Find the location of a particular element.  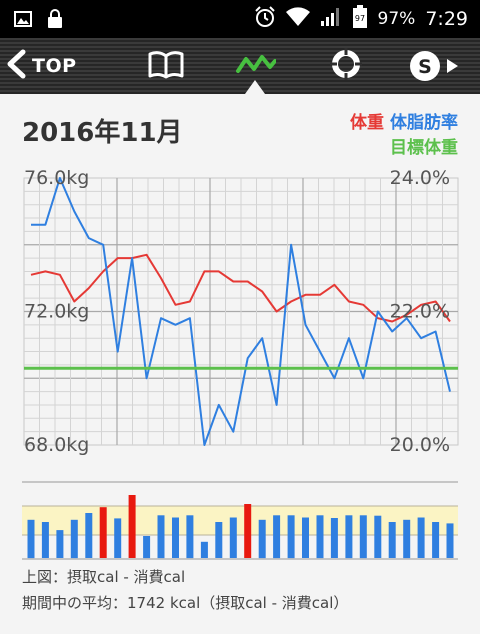

battery-icon: 97 is located at coordinates (360, 19).